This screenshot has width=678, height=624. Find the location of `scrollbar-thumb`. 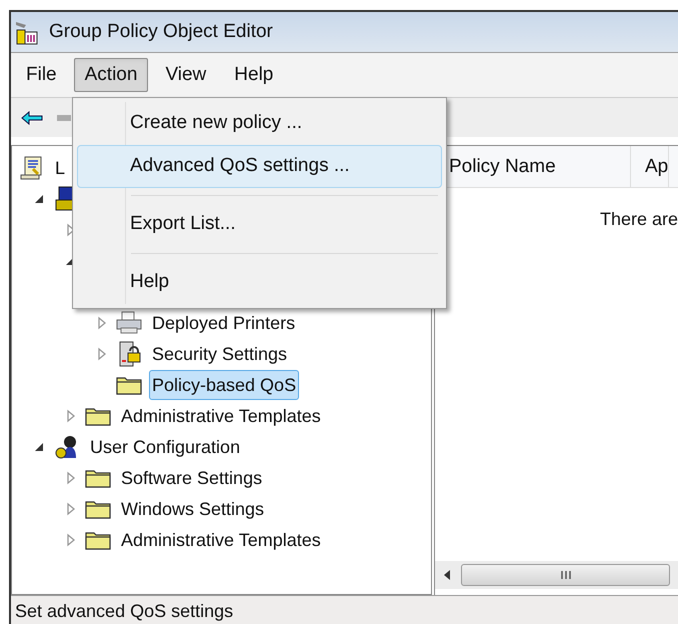

scrollbar-thumb is located at coordinates (565, 575).